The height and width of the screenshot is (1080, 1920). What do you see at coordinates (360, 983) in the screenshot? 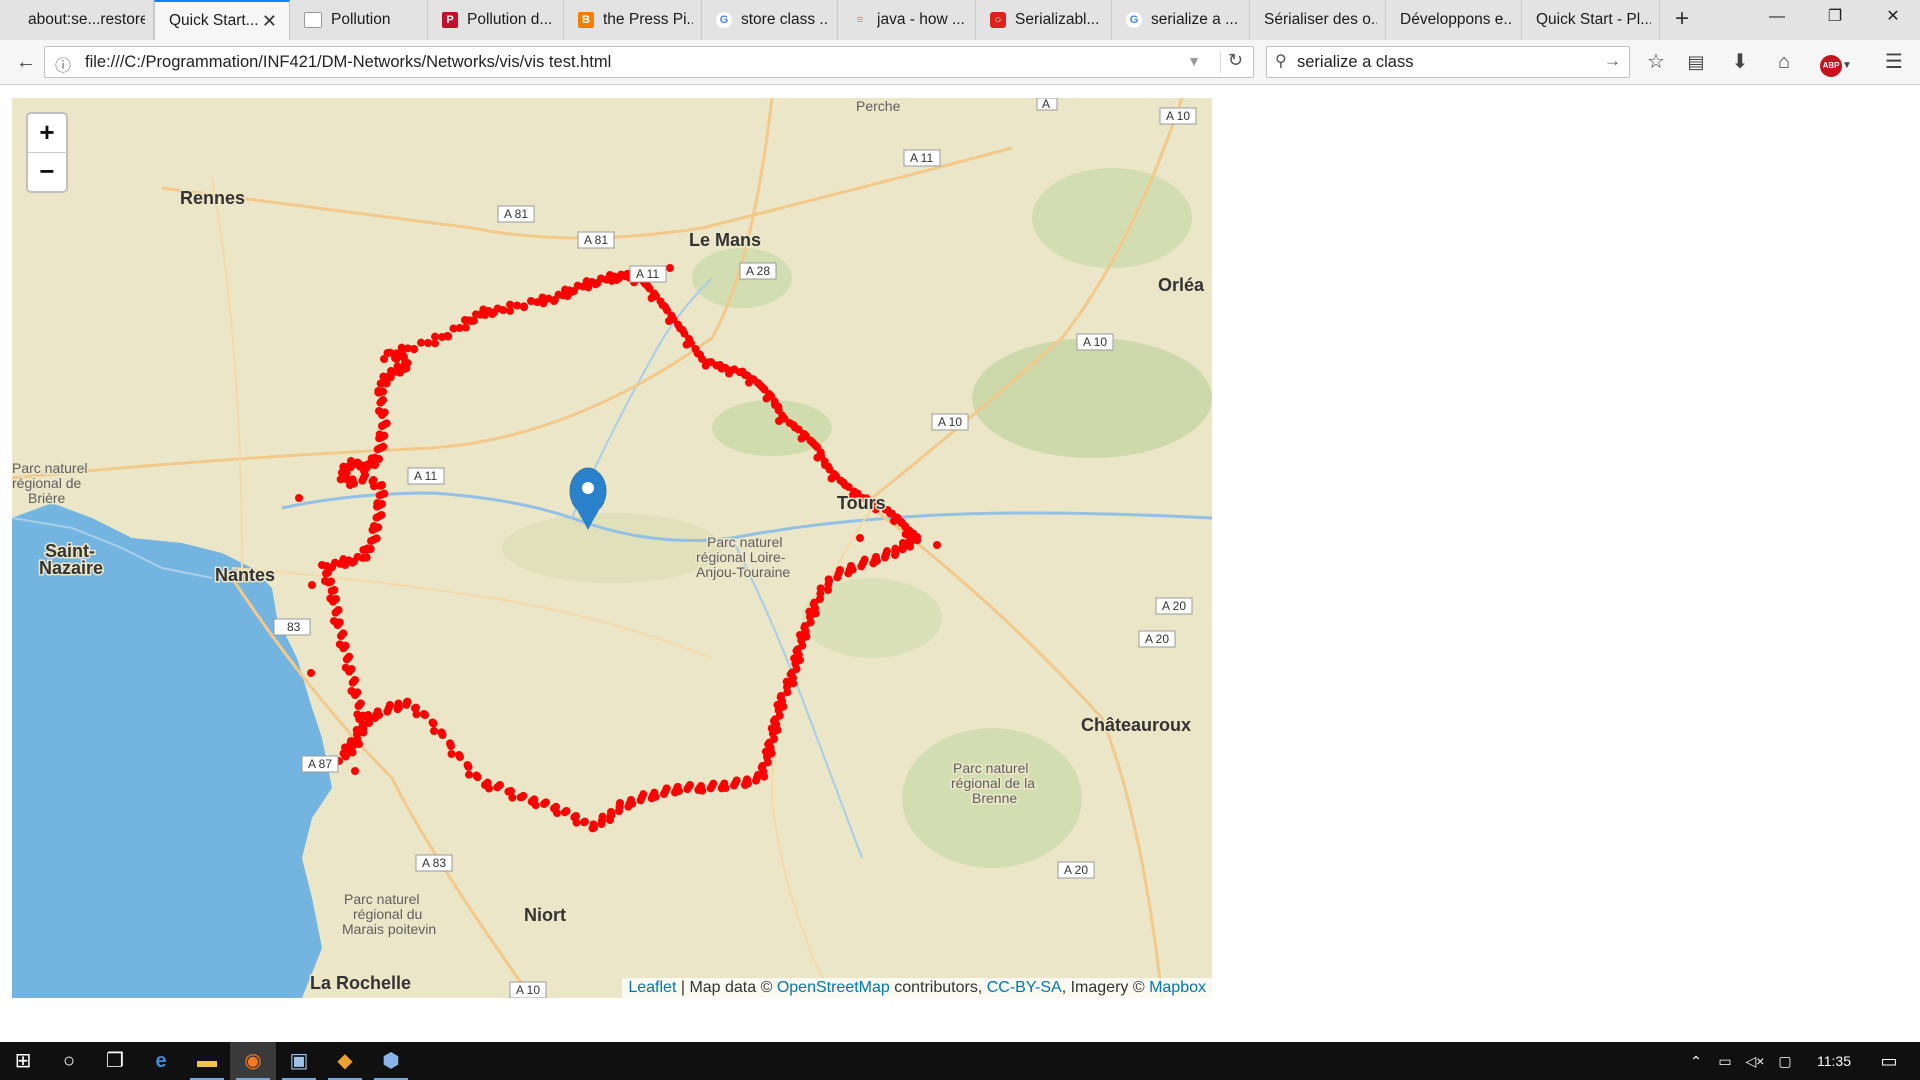
I see `city-label: La Rochelle` at bounding box center [360, 983].